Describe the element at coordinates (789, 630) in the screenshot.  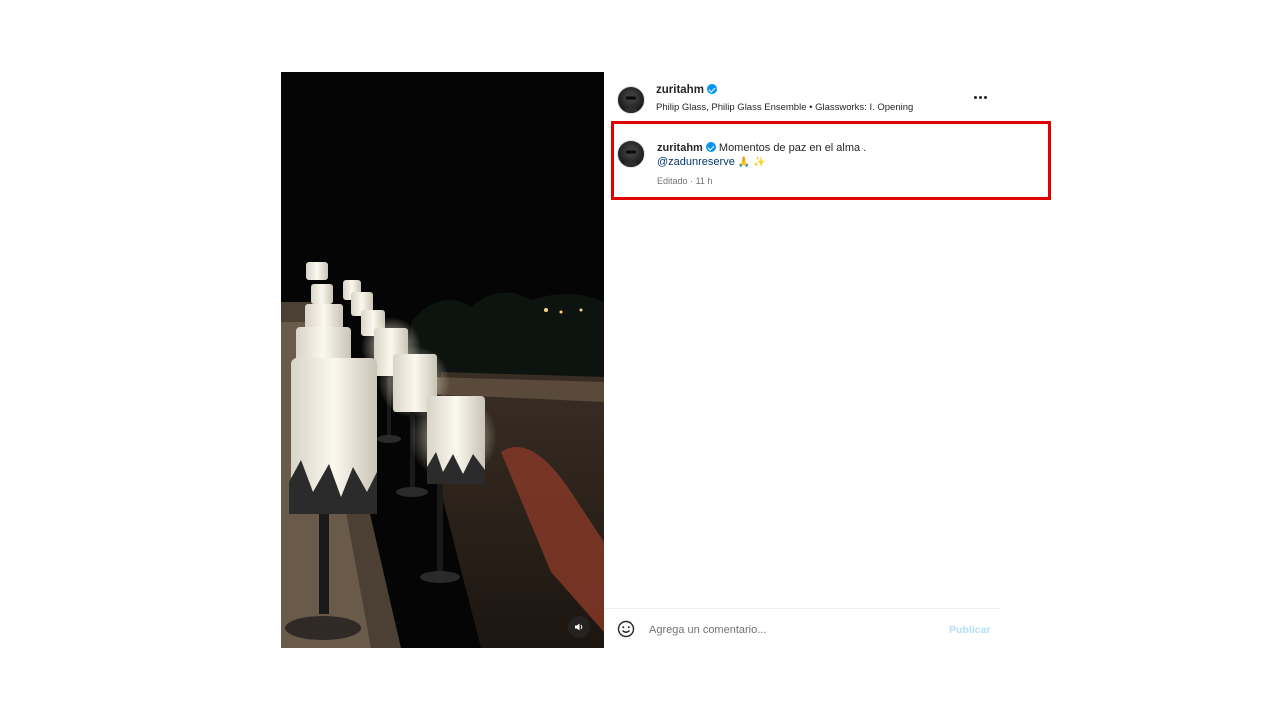
I see `comment-input` at that location.